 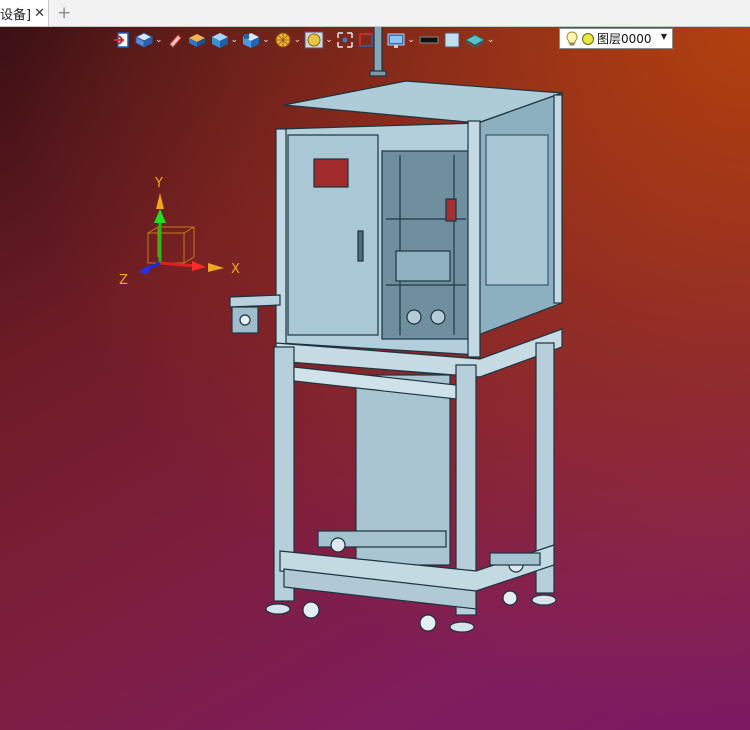 I want to click on x-axis-arrow, so click(x=178, y=264).